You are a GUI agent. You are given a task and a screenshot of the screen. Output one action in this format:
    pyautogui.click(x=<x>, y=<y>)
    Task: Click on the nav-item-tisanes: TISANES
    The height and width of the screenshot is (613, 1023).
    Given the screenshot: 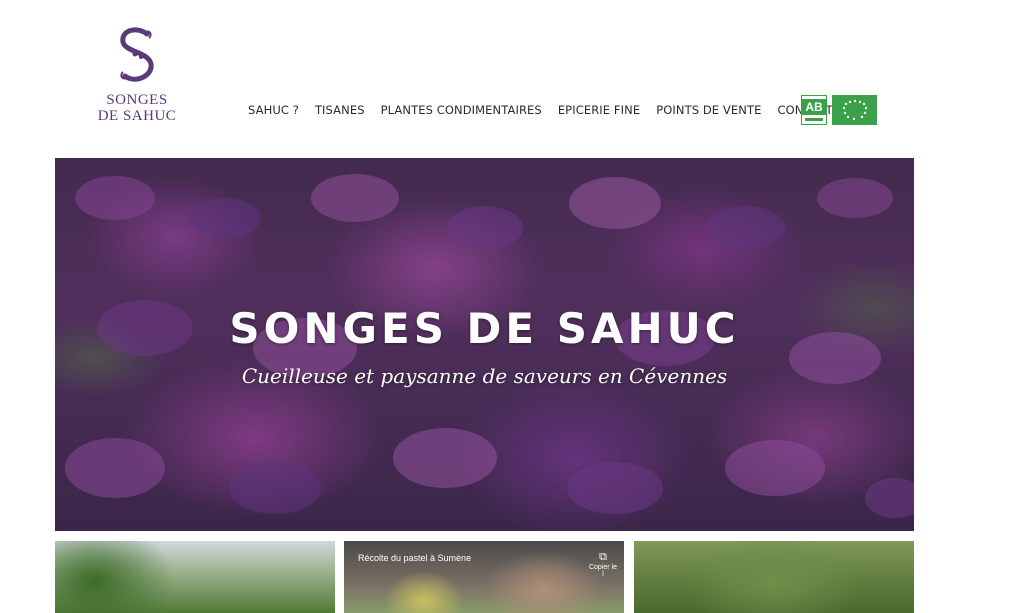 What is the action you would take?
    pyautogui.click(x=340, y=110)
    